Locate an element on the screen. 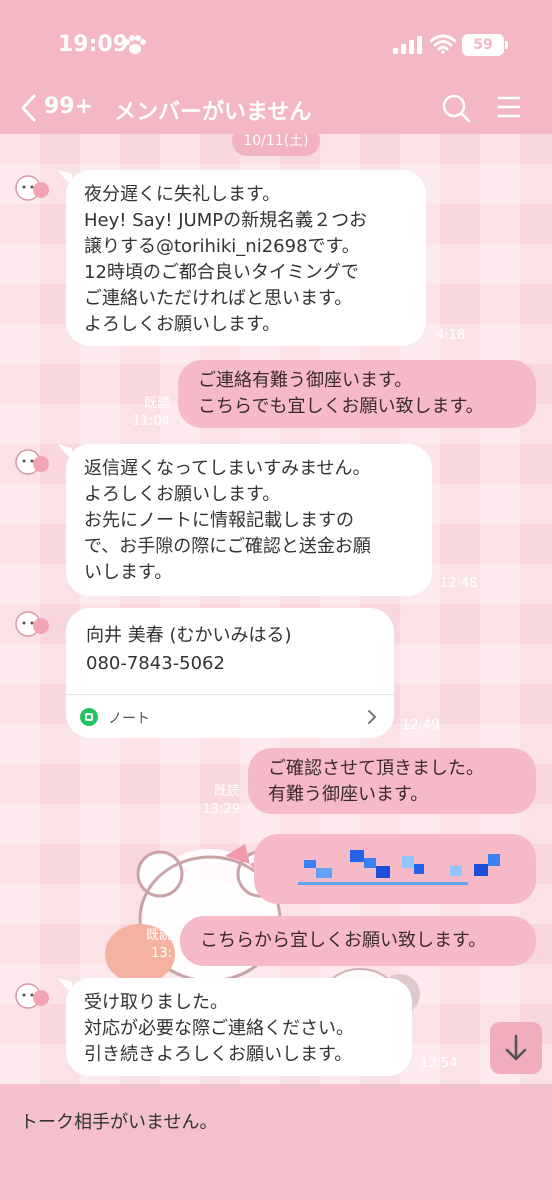  message-bubble: ご連絡有難う御座います。 こちらでも宜しくお願い致します。 is located at coordinates (357, 394).